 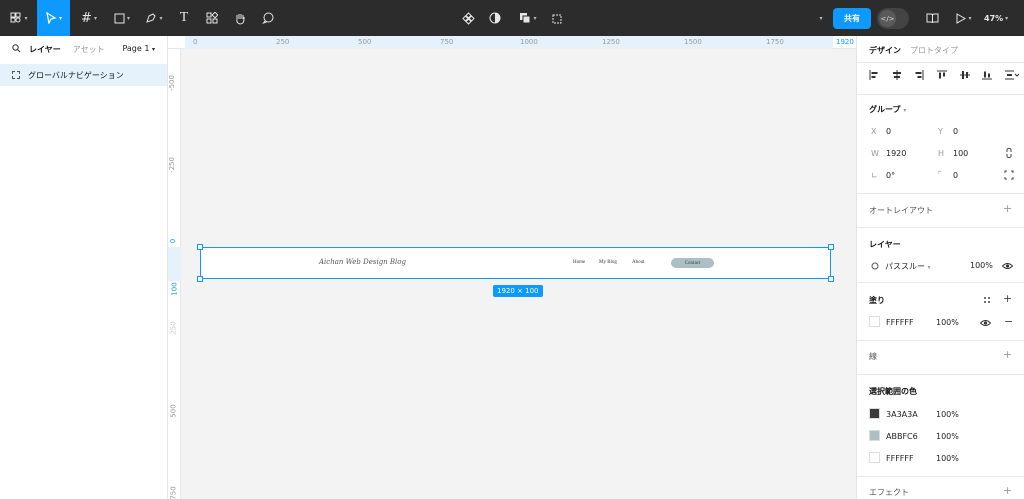 I want to click on fill-opacity-field: 100%, so click(x=947, y=322).